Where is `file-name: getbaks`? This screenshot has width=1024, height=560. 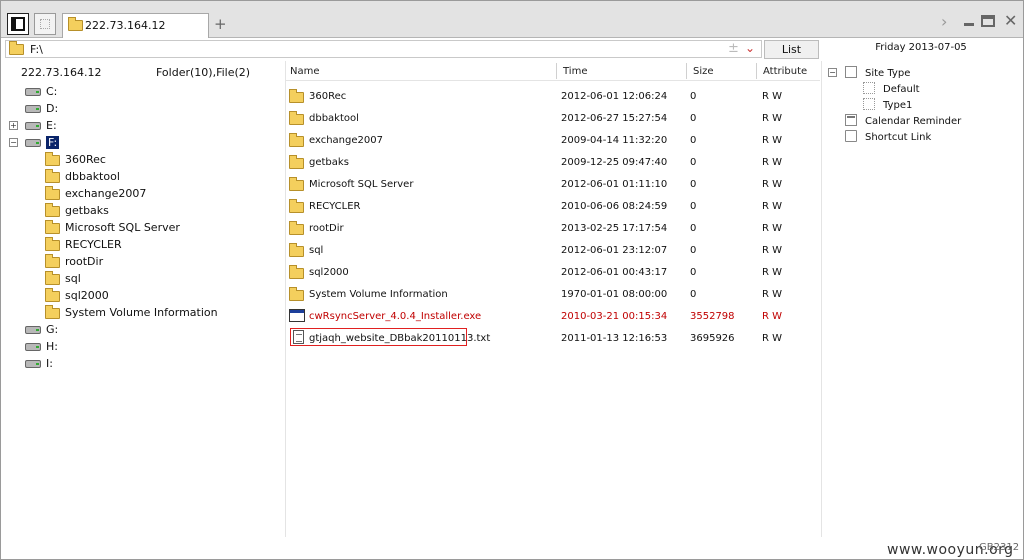 file-name: getbaks is located at coordinates (329, 162).